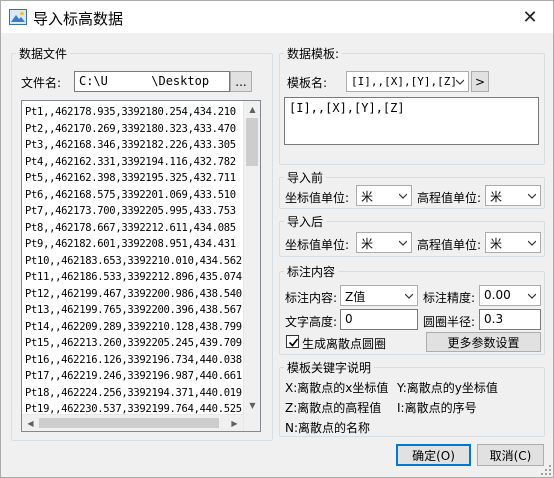 This screenshot has height=478, width=554. Describe the element at coordinates (546, 470) in the screenshot. I see `resize-grip-icon` at that location.